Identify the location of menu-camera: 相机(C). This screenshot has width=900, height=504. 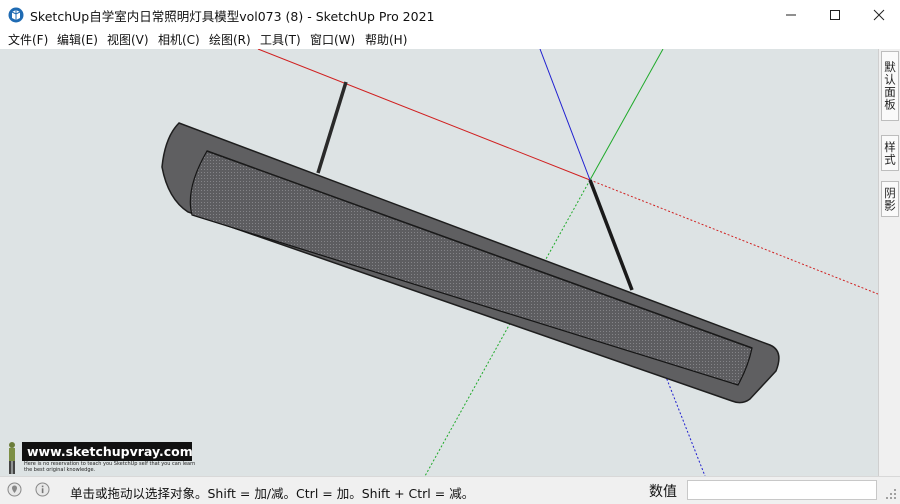
(179, 39).